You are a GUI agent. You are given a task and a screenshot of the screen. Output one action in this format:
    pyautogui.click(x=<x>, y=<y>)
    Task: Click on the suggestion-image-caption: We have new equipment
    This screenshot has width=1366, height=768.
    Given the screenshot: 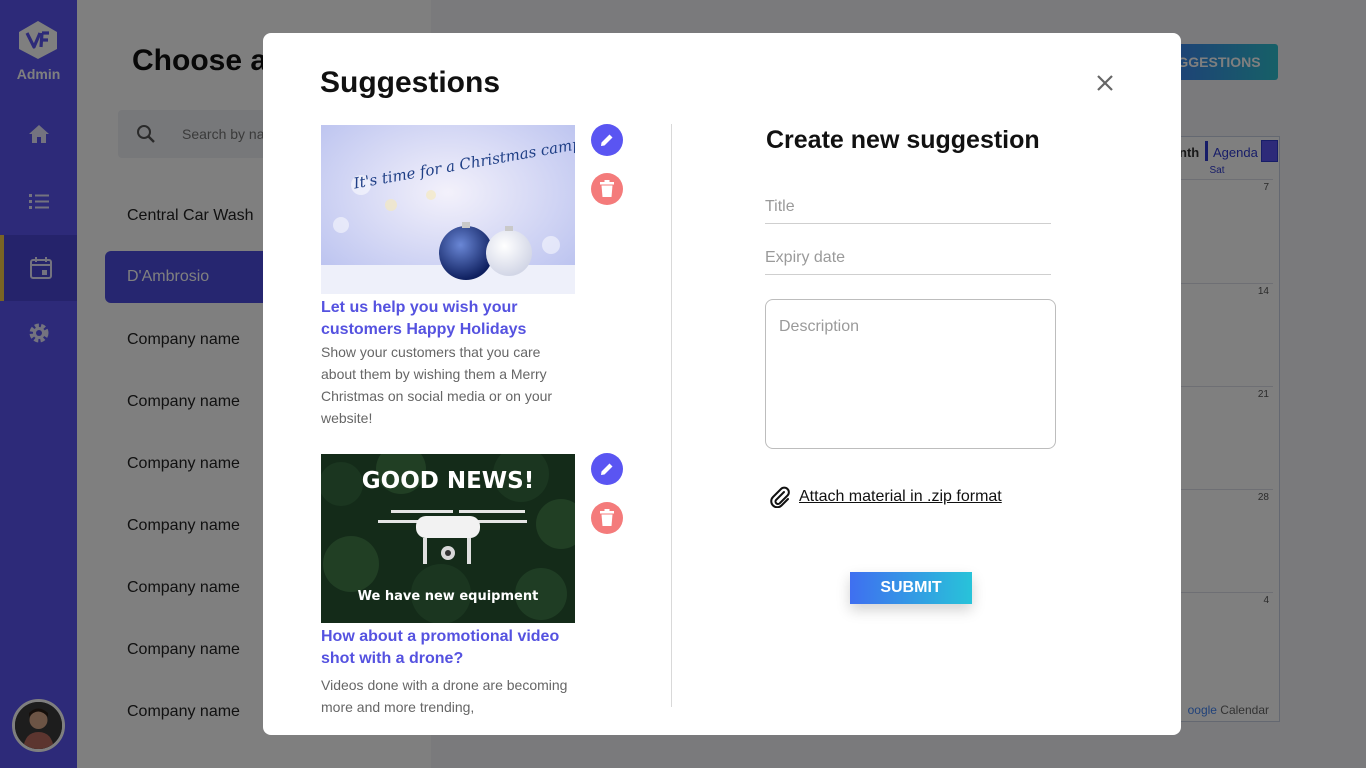 What is the action you would take?
    pyautogui.click(x=448, y=596)
    